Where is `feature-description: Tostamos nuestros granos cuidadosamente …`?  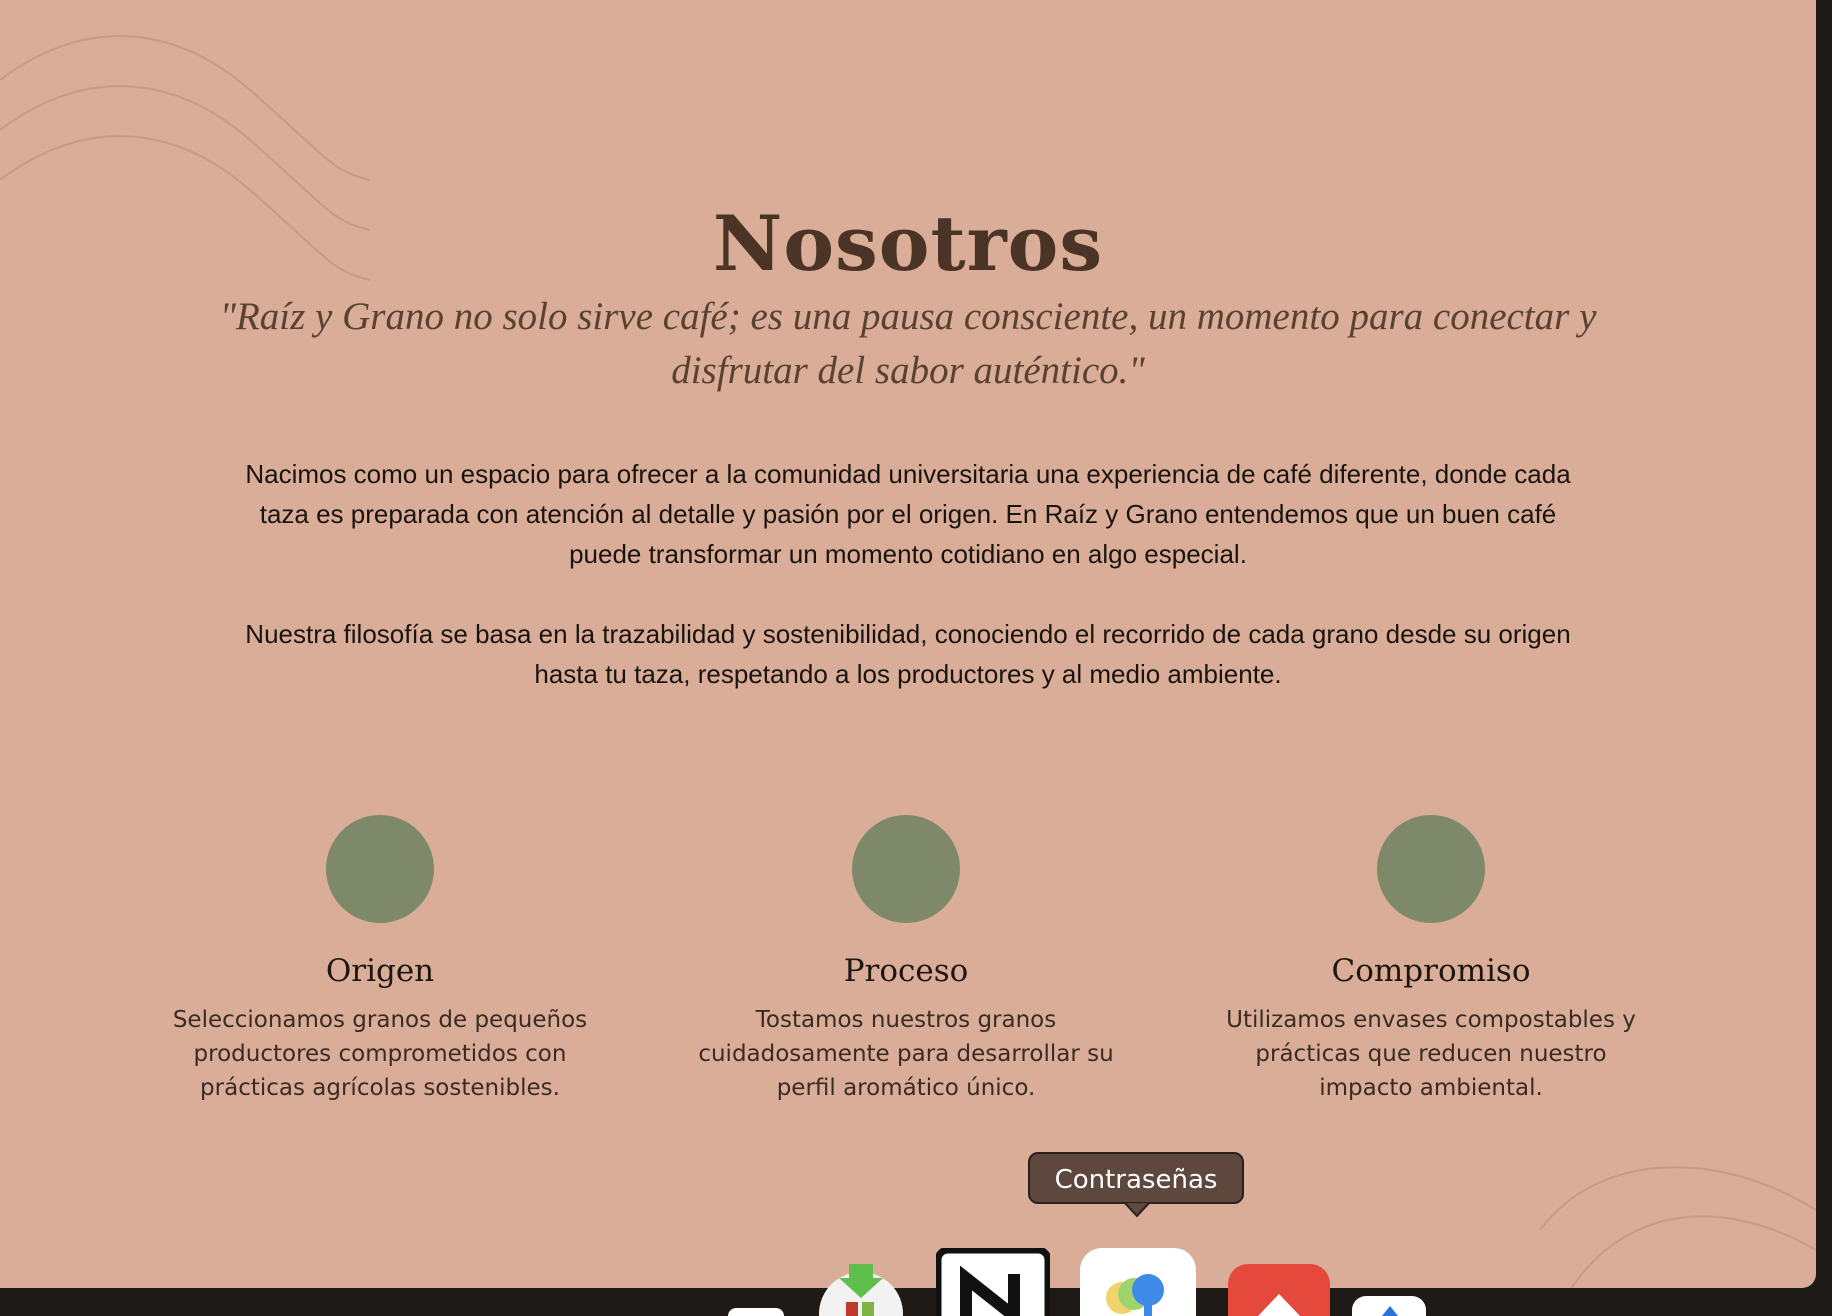
feature-description: Tostamos nuestros granos cuidadosamente … is located at coordinates (906, 1054).